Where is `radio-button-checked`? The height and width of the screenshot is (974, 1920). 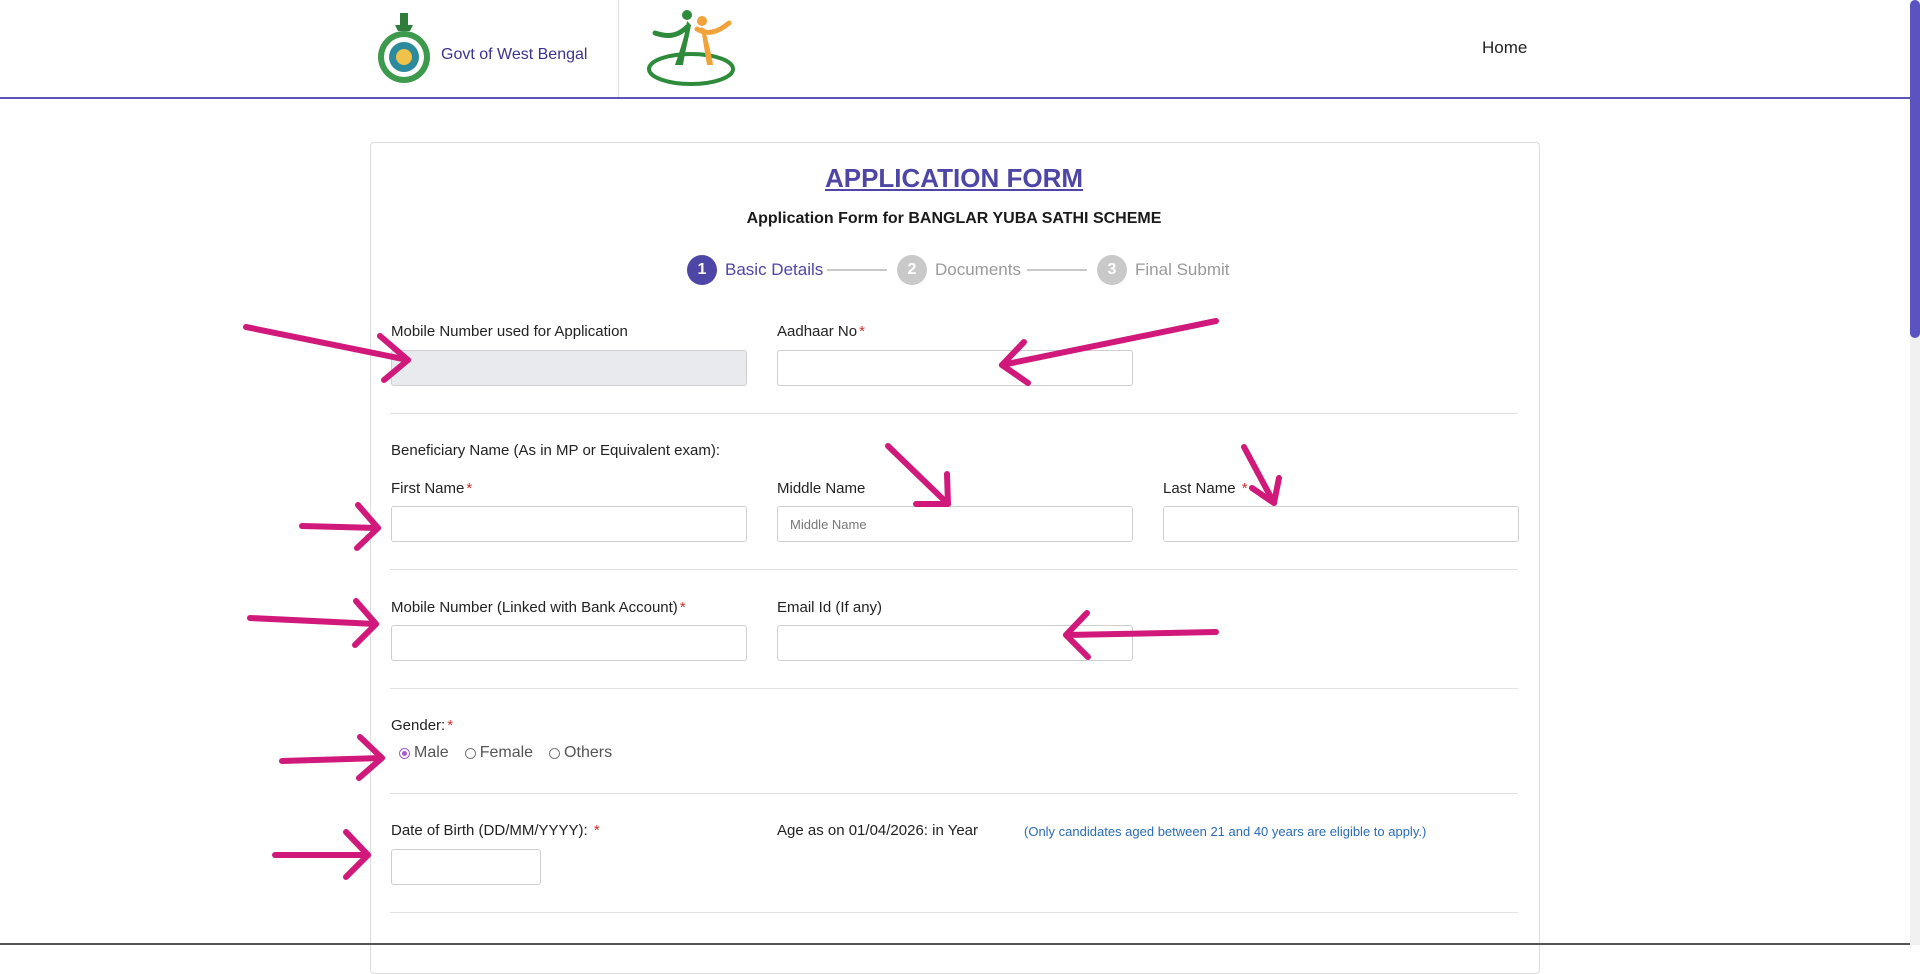
radio-button-checked is located at coordinates (404, 753).